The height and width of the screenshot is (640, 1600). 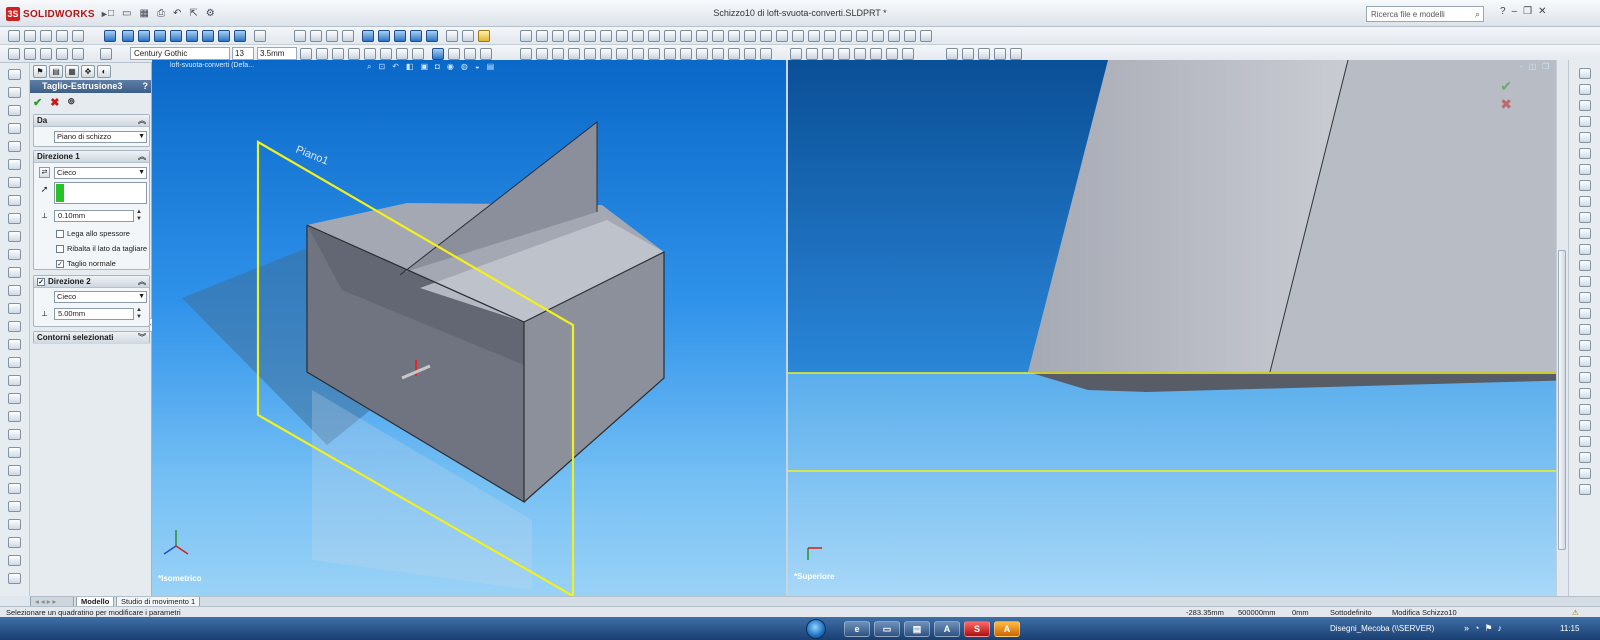 What do you see at coordinates (947, 629) in the screenshot?
I see `taskbar-app-a-icon: A` at bounding box center [947, 629].